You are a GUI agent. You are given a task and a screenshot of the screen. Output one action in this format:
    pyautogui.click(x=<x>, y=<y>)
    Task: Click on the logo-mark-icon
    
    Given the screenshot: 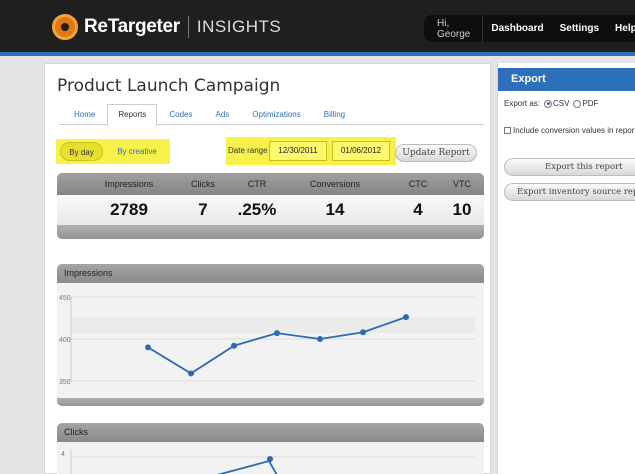 What is the action you would take?
    pyautogui.click(x=65, y=27)
    